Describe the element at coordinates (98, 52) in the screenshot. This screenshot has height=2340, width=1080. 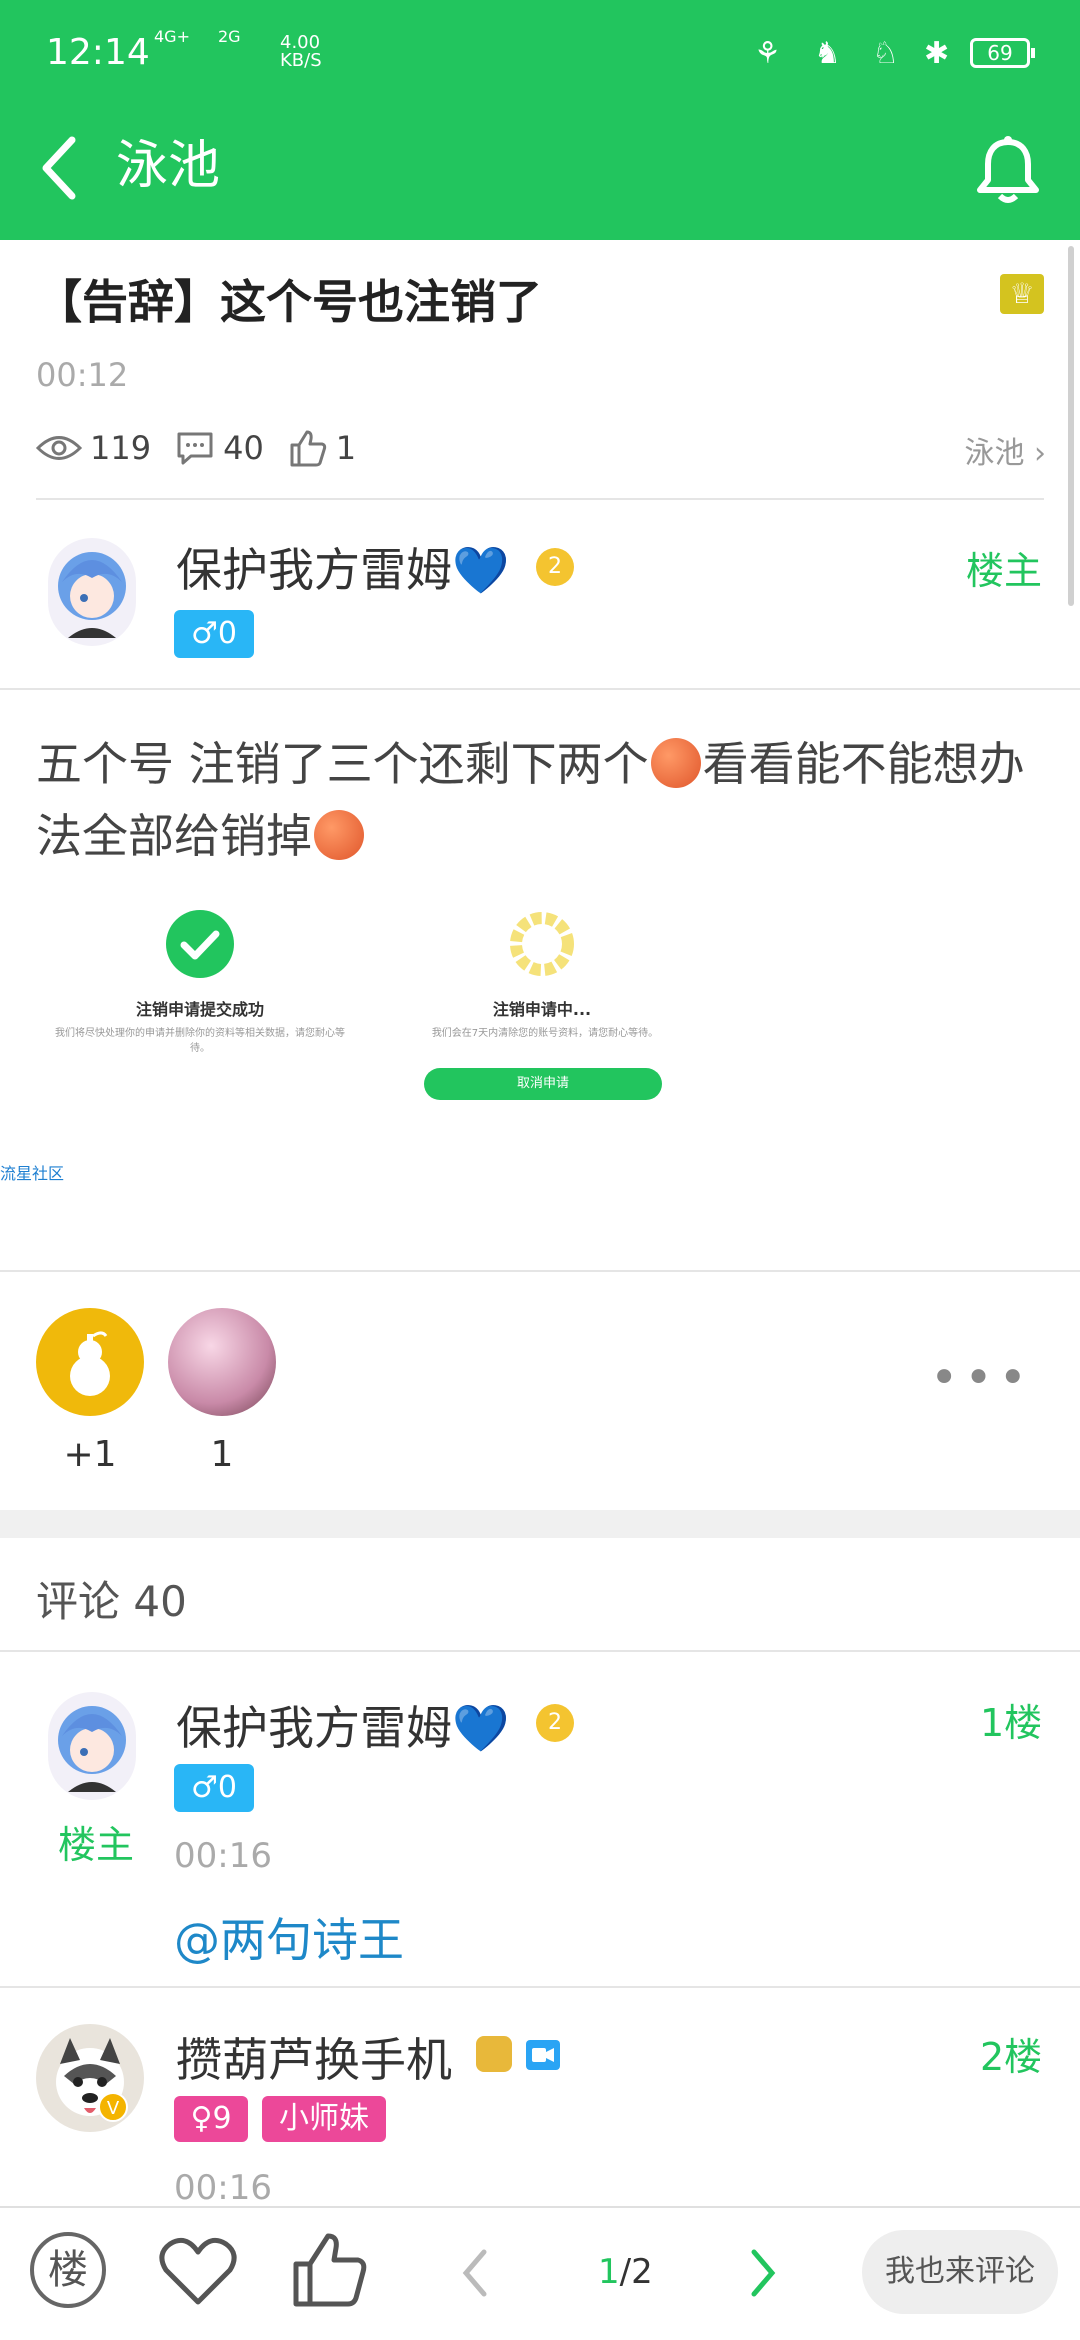
I see `status-time: 12:14` at that location.